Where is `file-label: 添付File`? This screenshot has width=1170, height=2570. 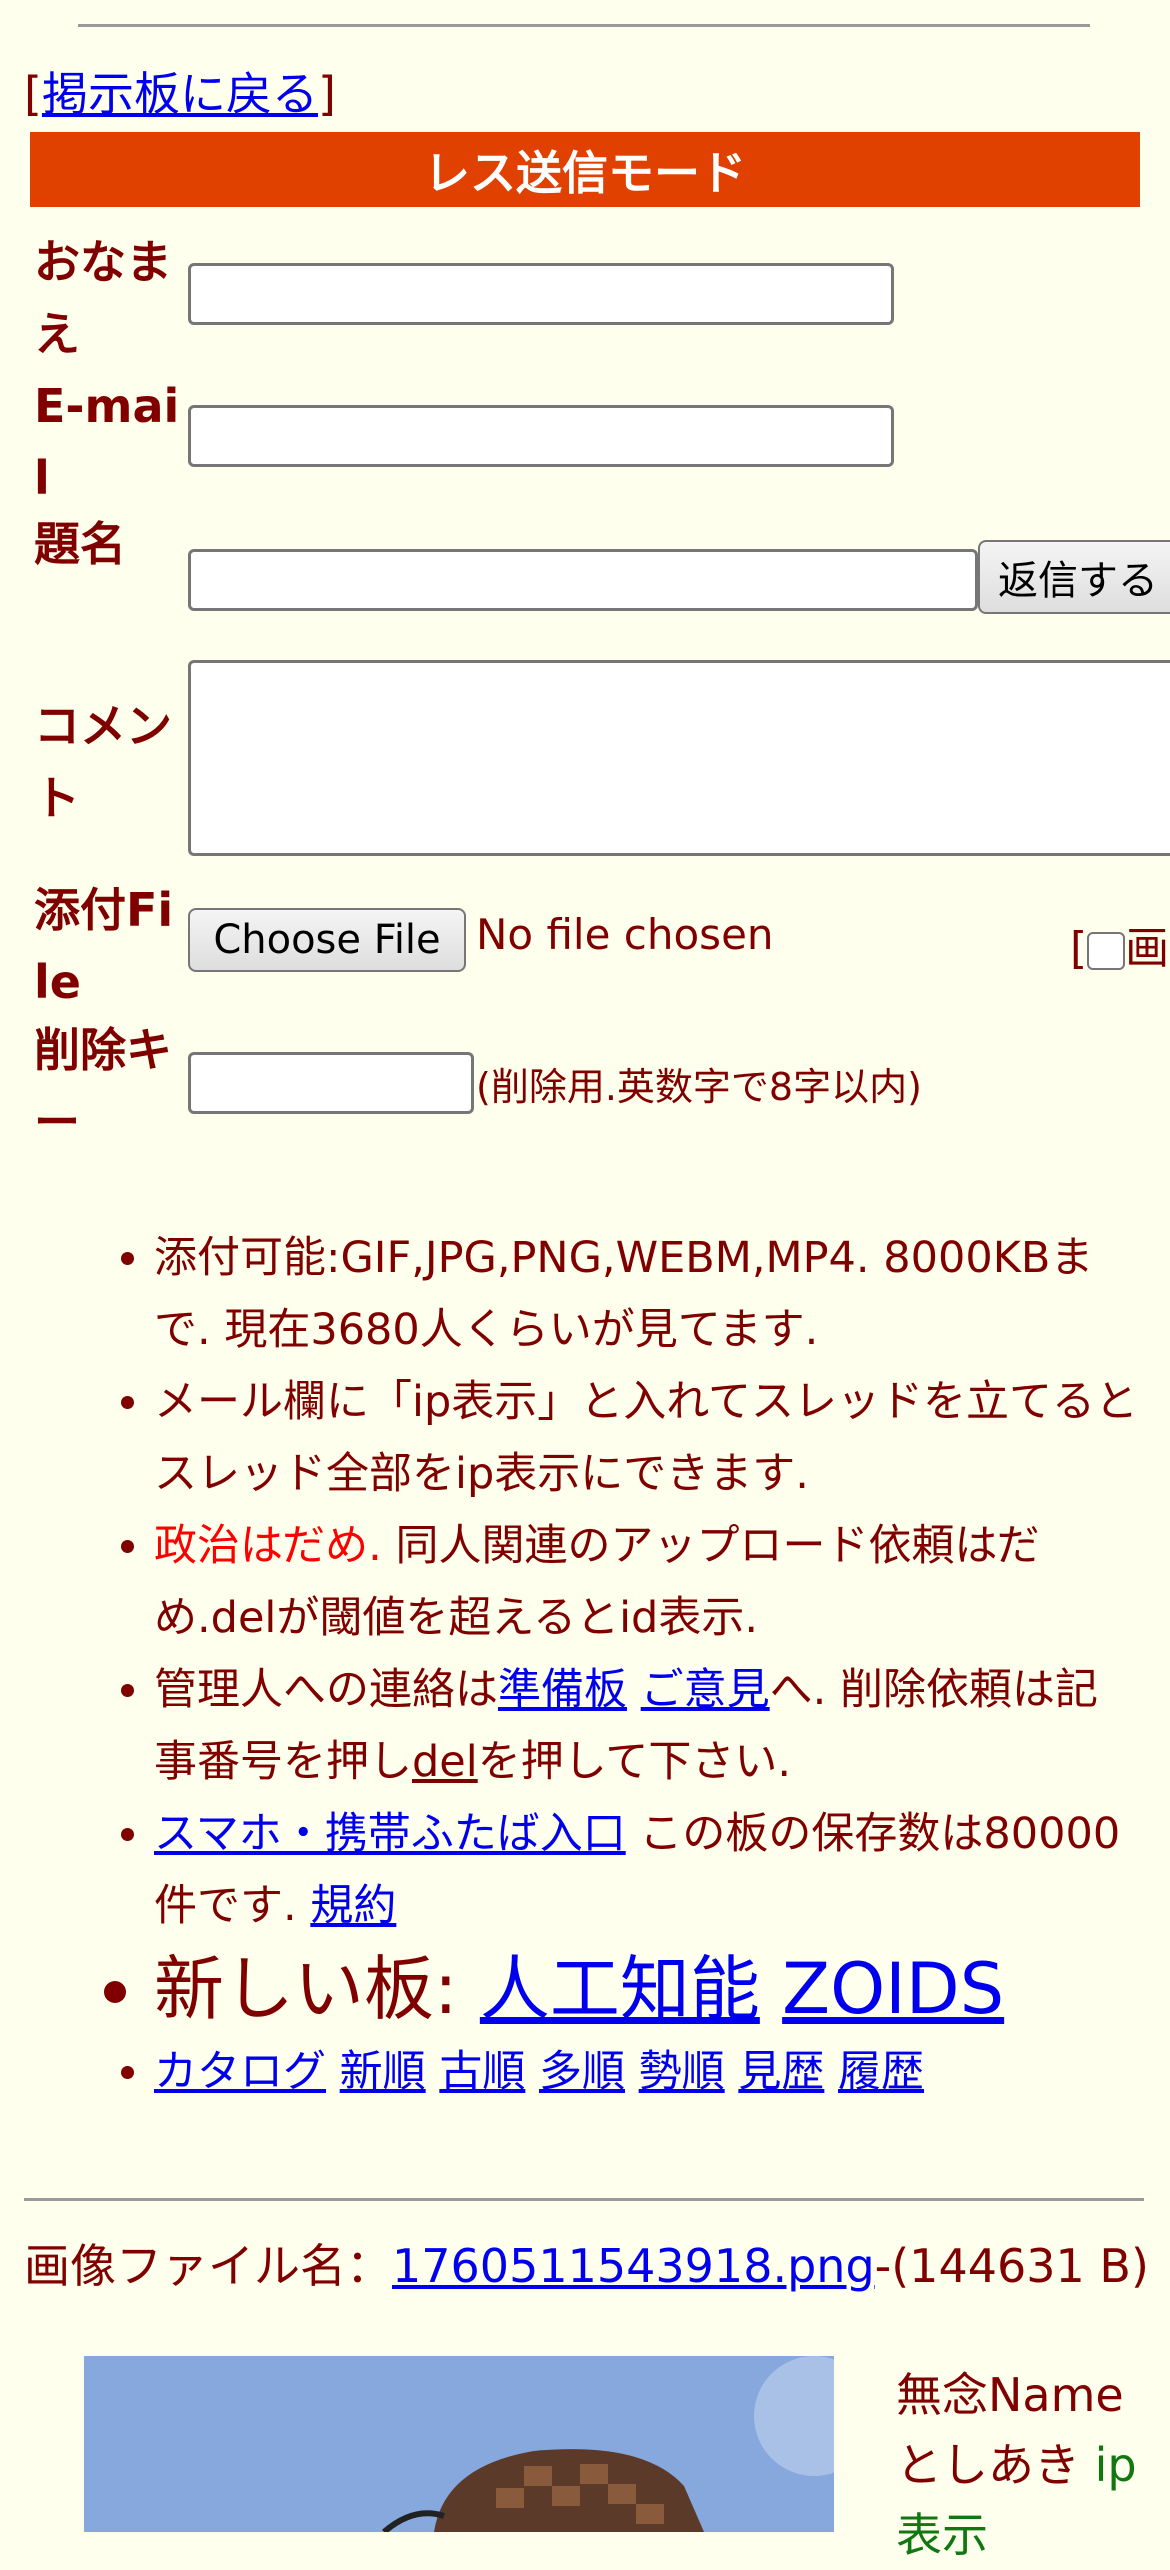
file-label: 添付File is located at coordinates (104, 946).